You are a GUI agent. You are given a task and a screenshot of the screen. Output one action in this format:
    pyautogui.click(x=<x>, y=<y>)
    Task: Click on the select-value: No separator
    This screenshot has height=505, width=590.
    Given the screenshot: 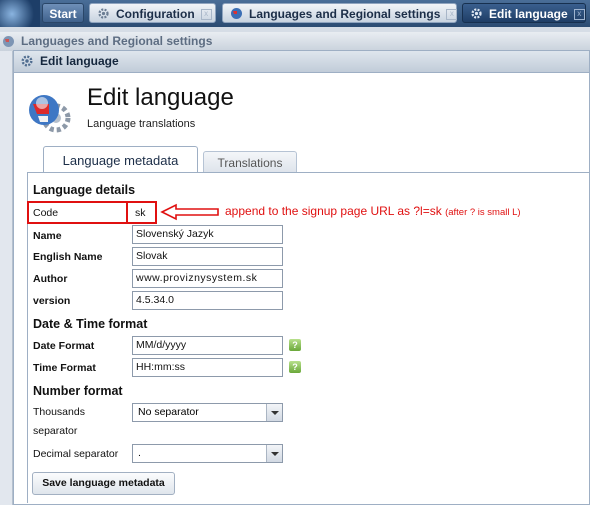 What is the action you would take?
    pyautogui.click(x=168, y=412)
    